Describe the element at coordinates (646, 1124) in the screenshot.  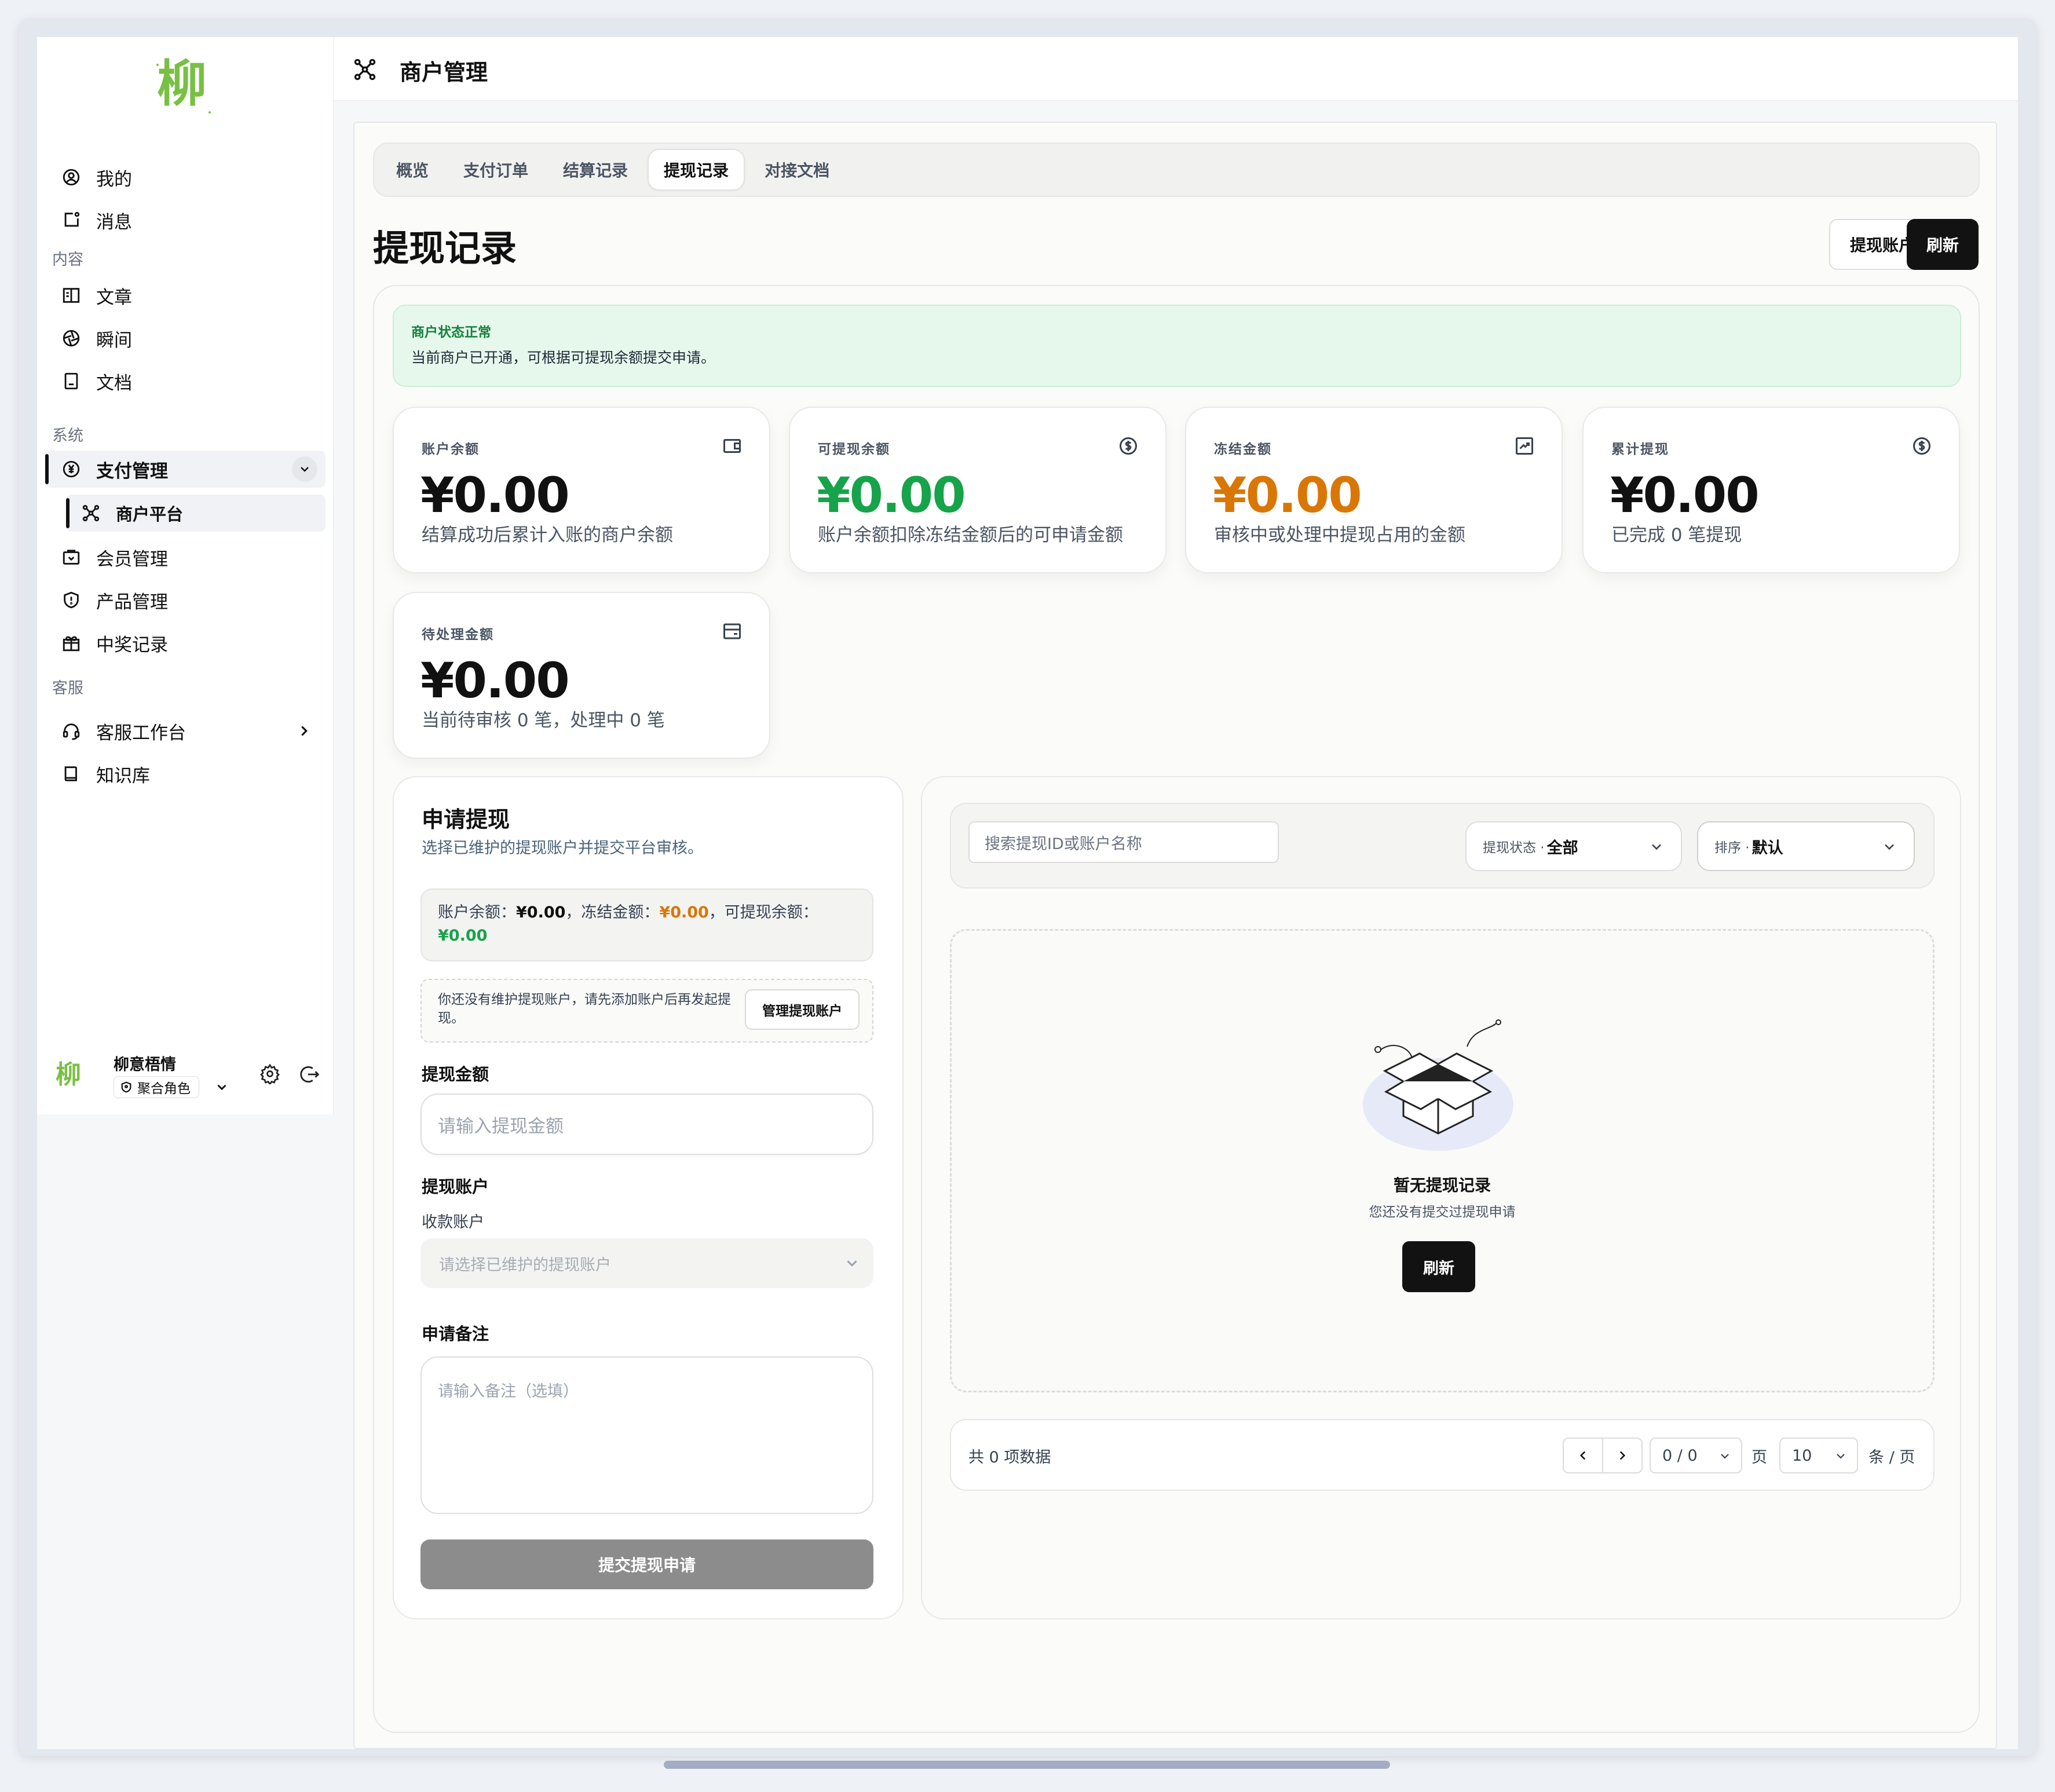
I see `amount-input: 请输入提现金额` at that location.